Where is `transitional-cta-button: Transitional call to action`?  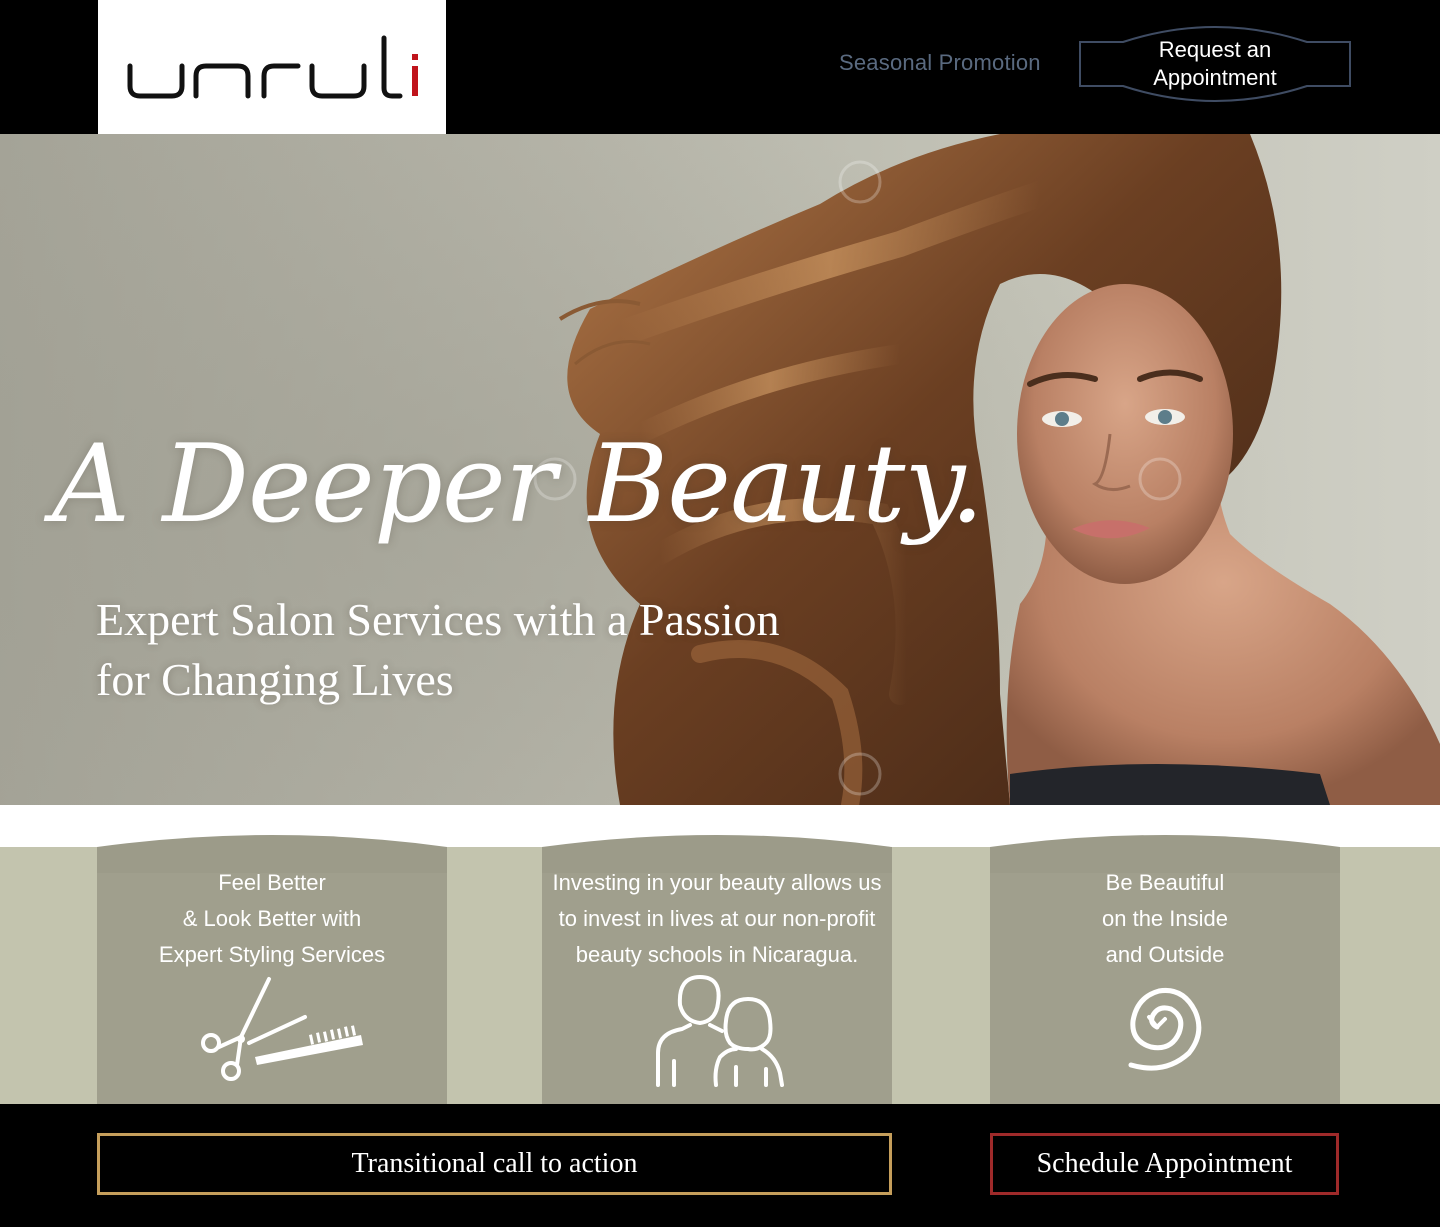 transitional-cta-button: Transitional call to action is located at coordinates (494, 1164).